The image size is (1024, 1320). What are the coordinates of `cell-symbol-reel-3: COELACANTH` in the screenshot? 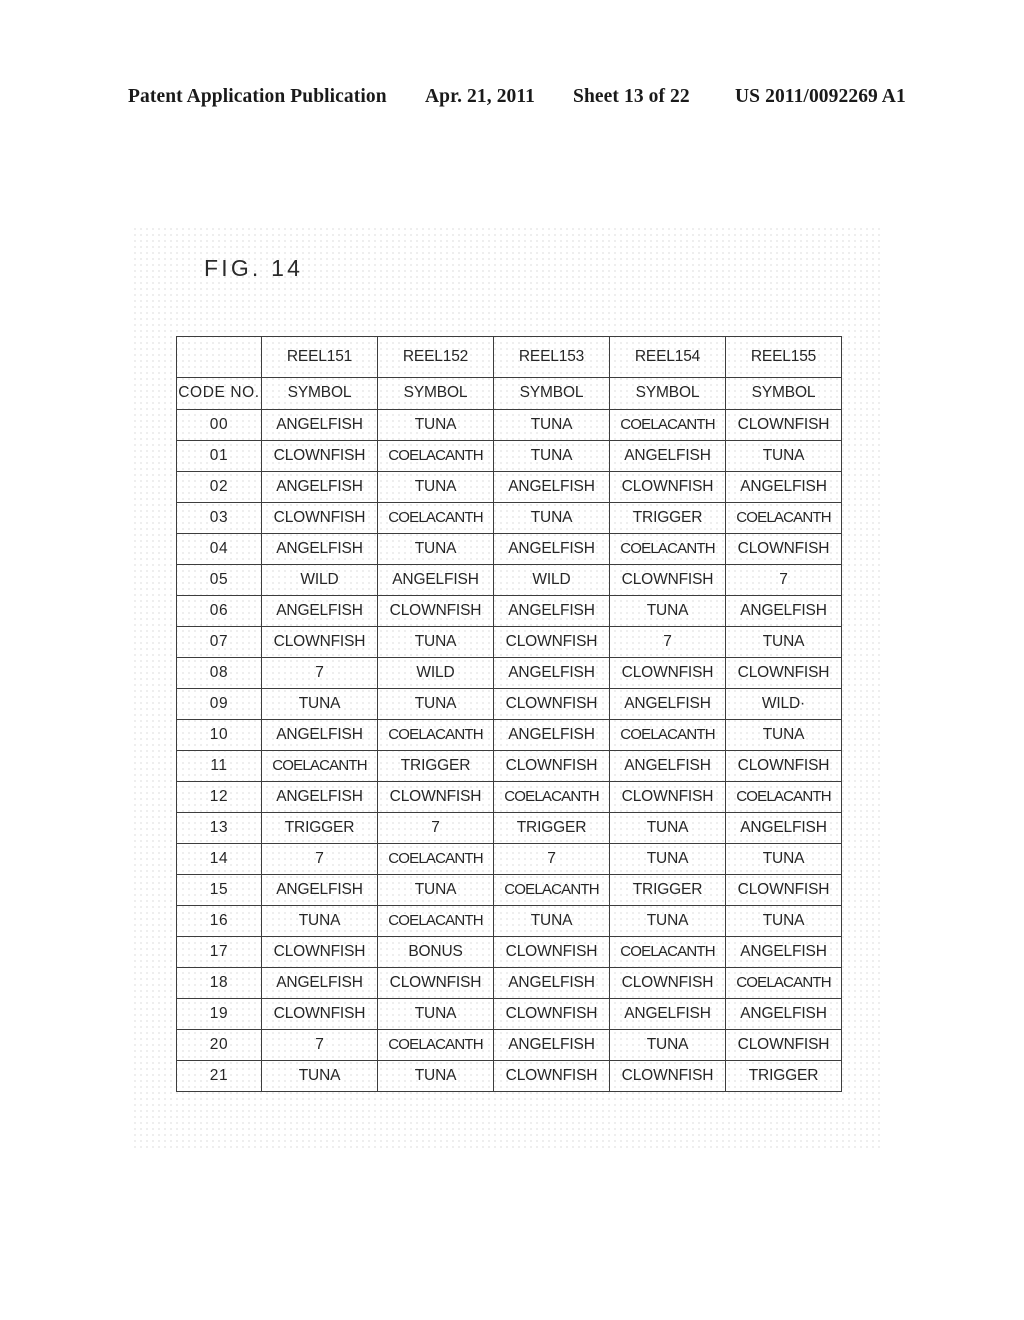 It's located at (551, 890).